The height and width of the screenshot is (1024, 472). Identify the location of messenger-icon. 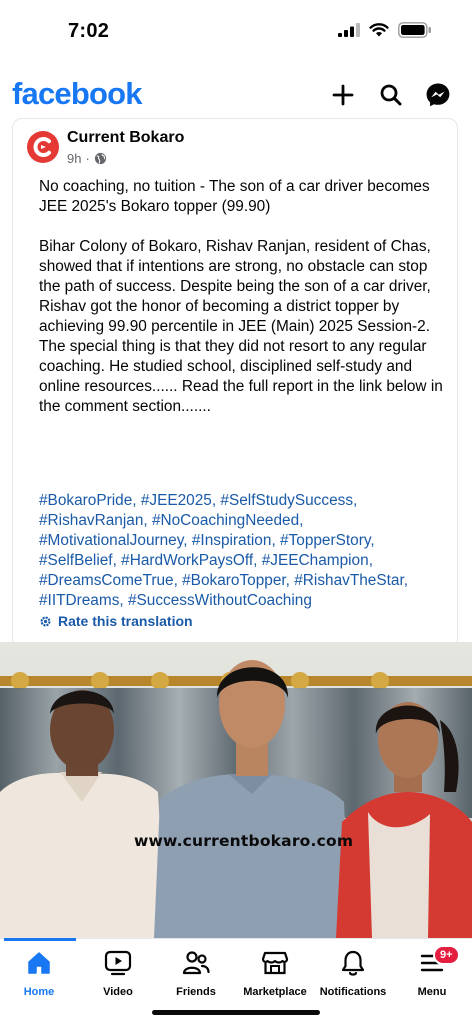
(438, 95).